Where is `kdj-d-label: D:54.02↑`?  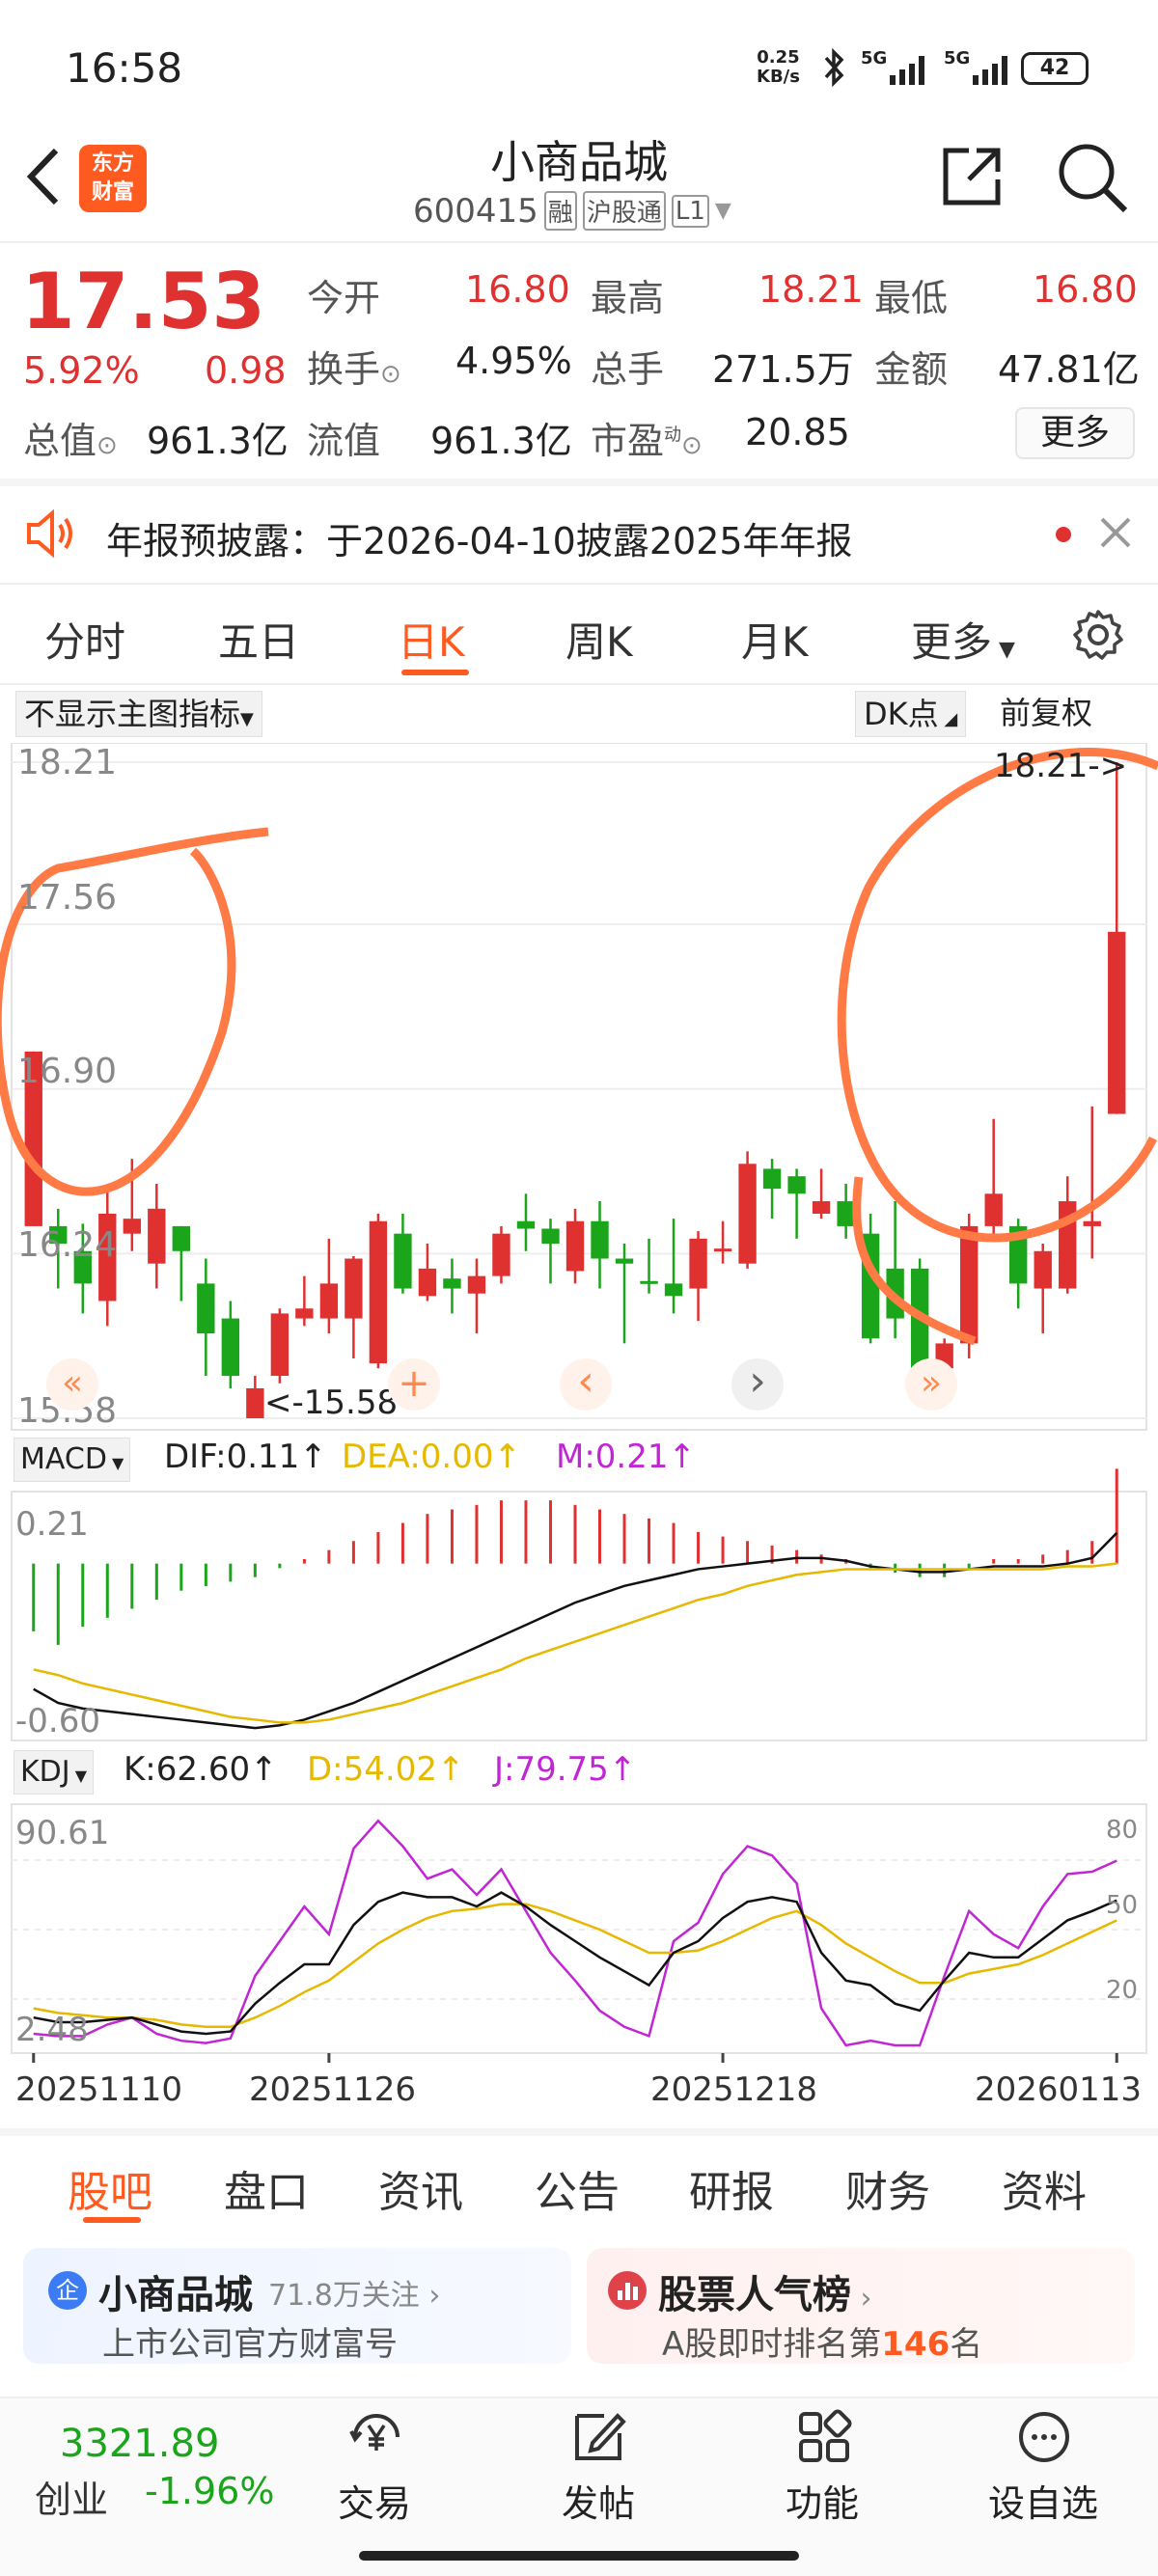
kdj-d-label: D:54.02↑ is located at coordinates (386, 1770).